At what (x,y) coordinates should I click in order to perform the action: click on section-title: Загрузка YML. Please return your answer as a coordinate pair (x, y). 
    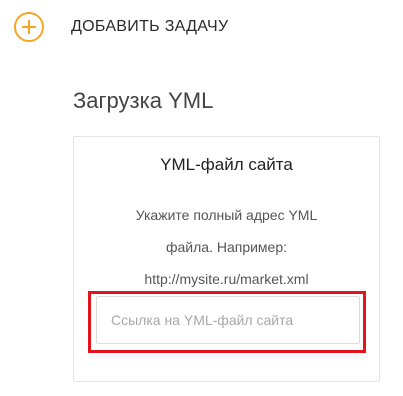
    Looking at the image, I should click on (143, 100).